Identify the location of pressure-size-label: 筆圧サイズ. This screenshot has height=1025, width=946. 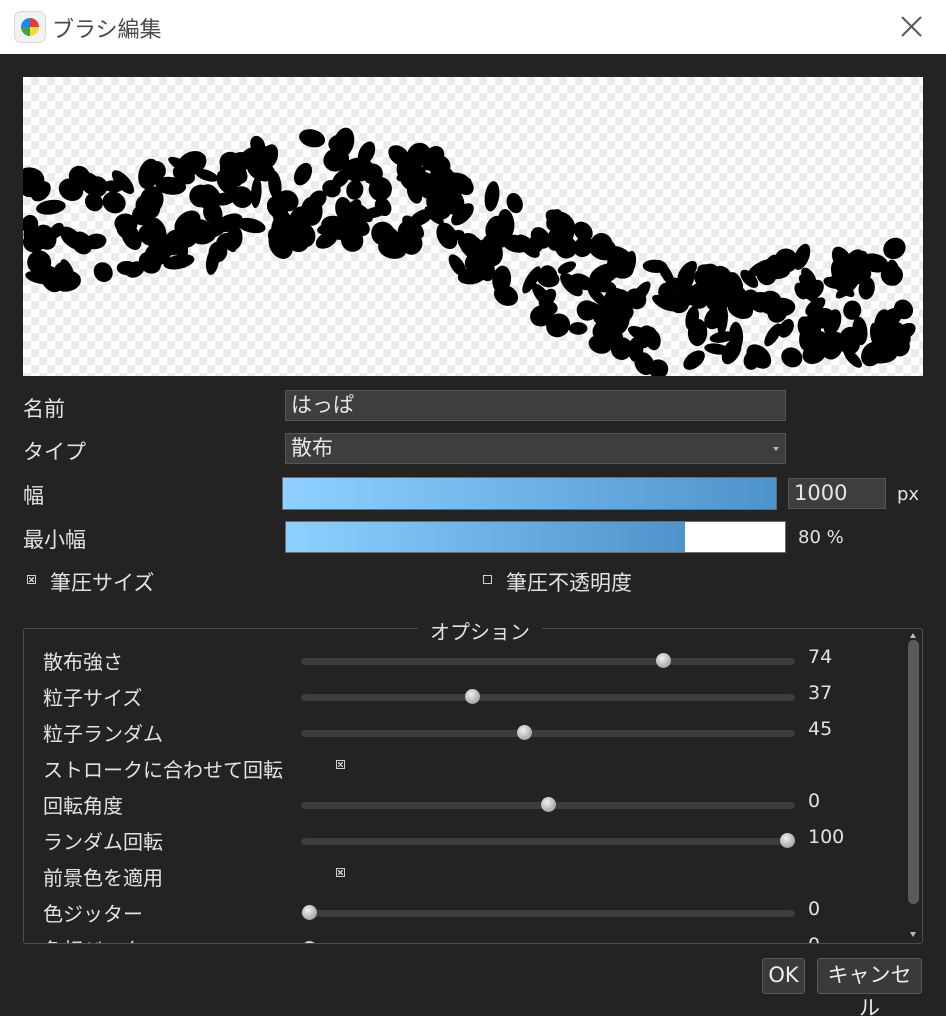
(102, 583).